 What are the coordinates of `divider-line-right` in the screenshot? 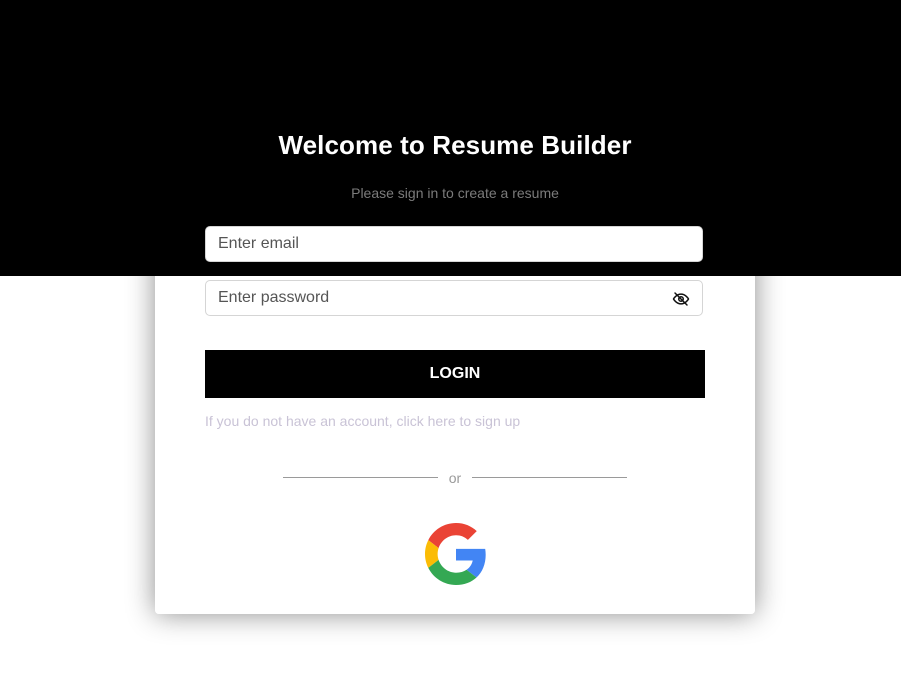 It's located at (549, 477).